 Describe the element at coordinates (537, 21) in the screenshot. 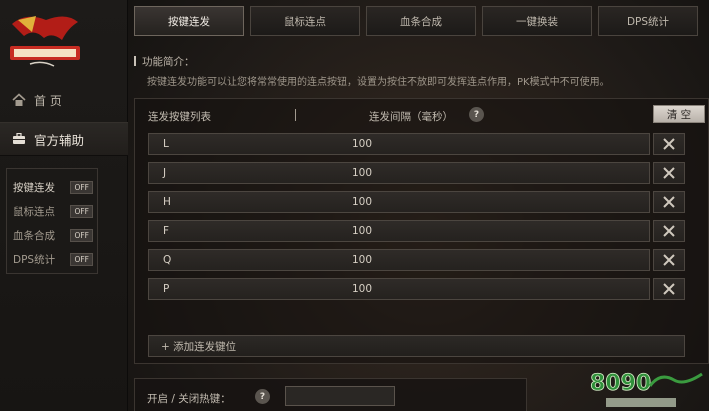

I see `tab-one-key-equip: 一键换装` at that location.